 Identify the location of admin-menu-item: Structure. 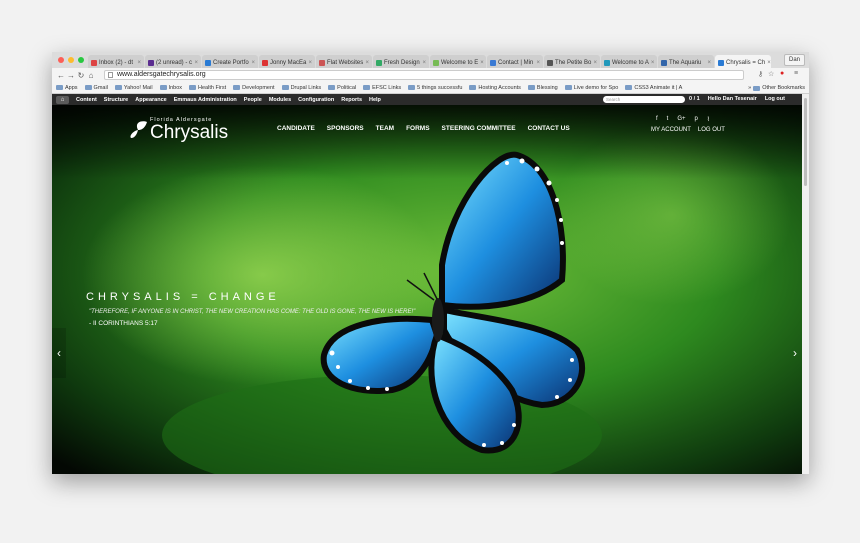
(116, 100).